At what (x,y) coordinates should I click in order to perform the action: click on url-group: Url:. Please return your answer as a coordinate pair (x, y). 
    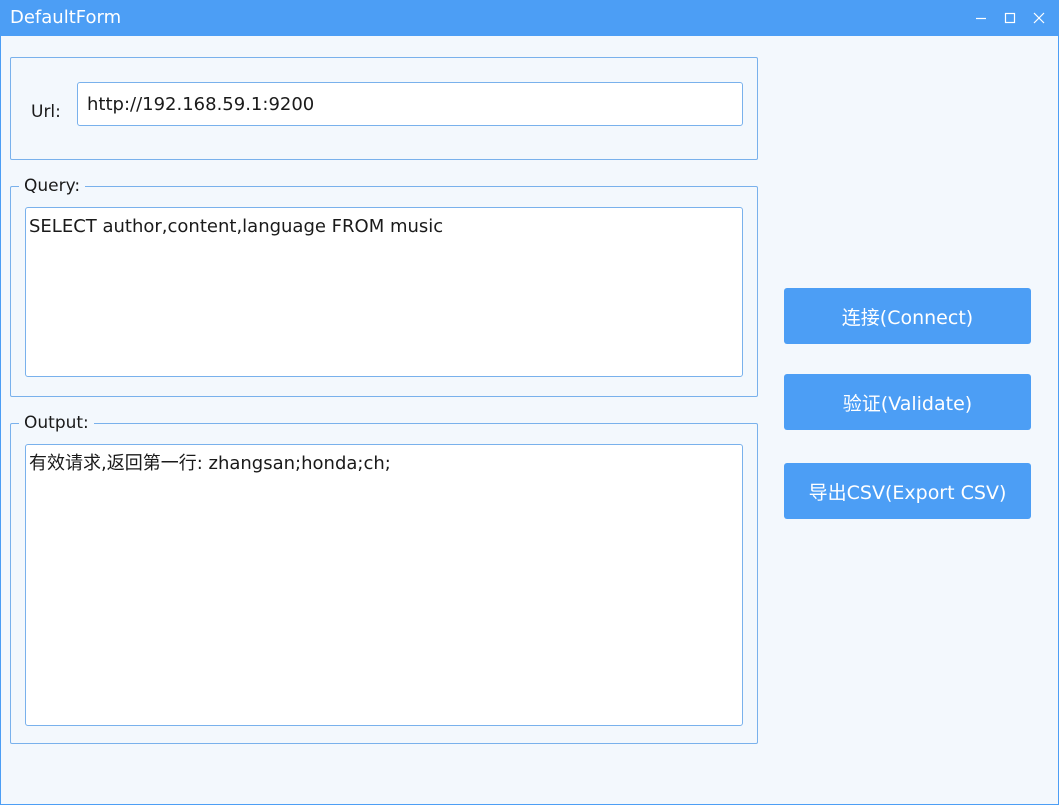
    Looking at the image, I should click on (384, 108).